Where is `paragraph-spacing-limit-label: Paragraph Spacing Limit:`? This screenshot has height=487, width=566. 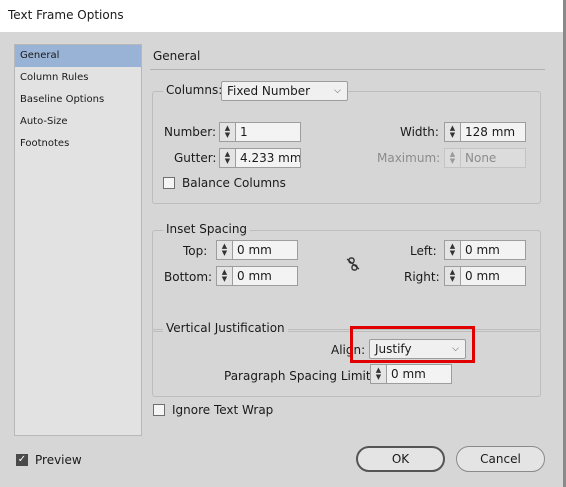 paragraph-spacing-limit-label: Paragraph Spacing Limit: is located at coordinates (299, 376).